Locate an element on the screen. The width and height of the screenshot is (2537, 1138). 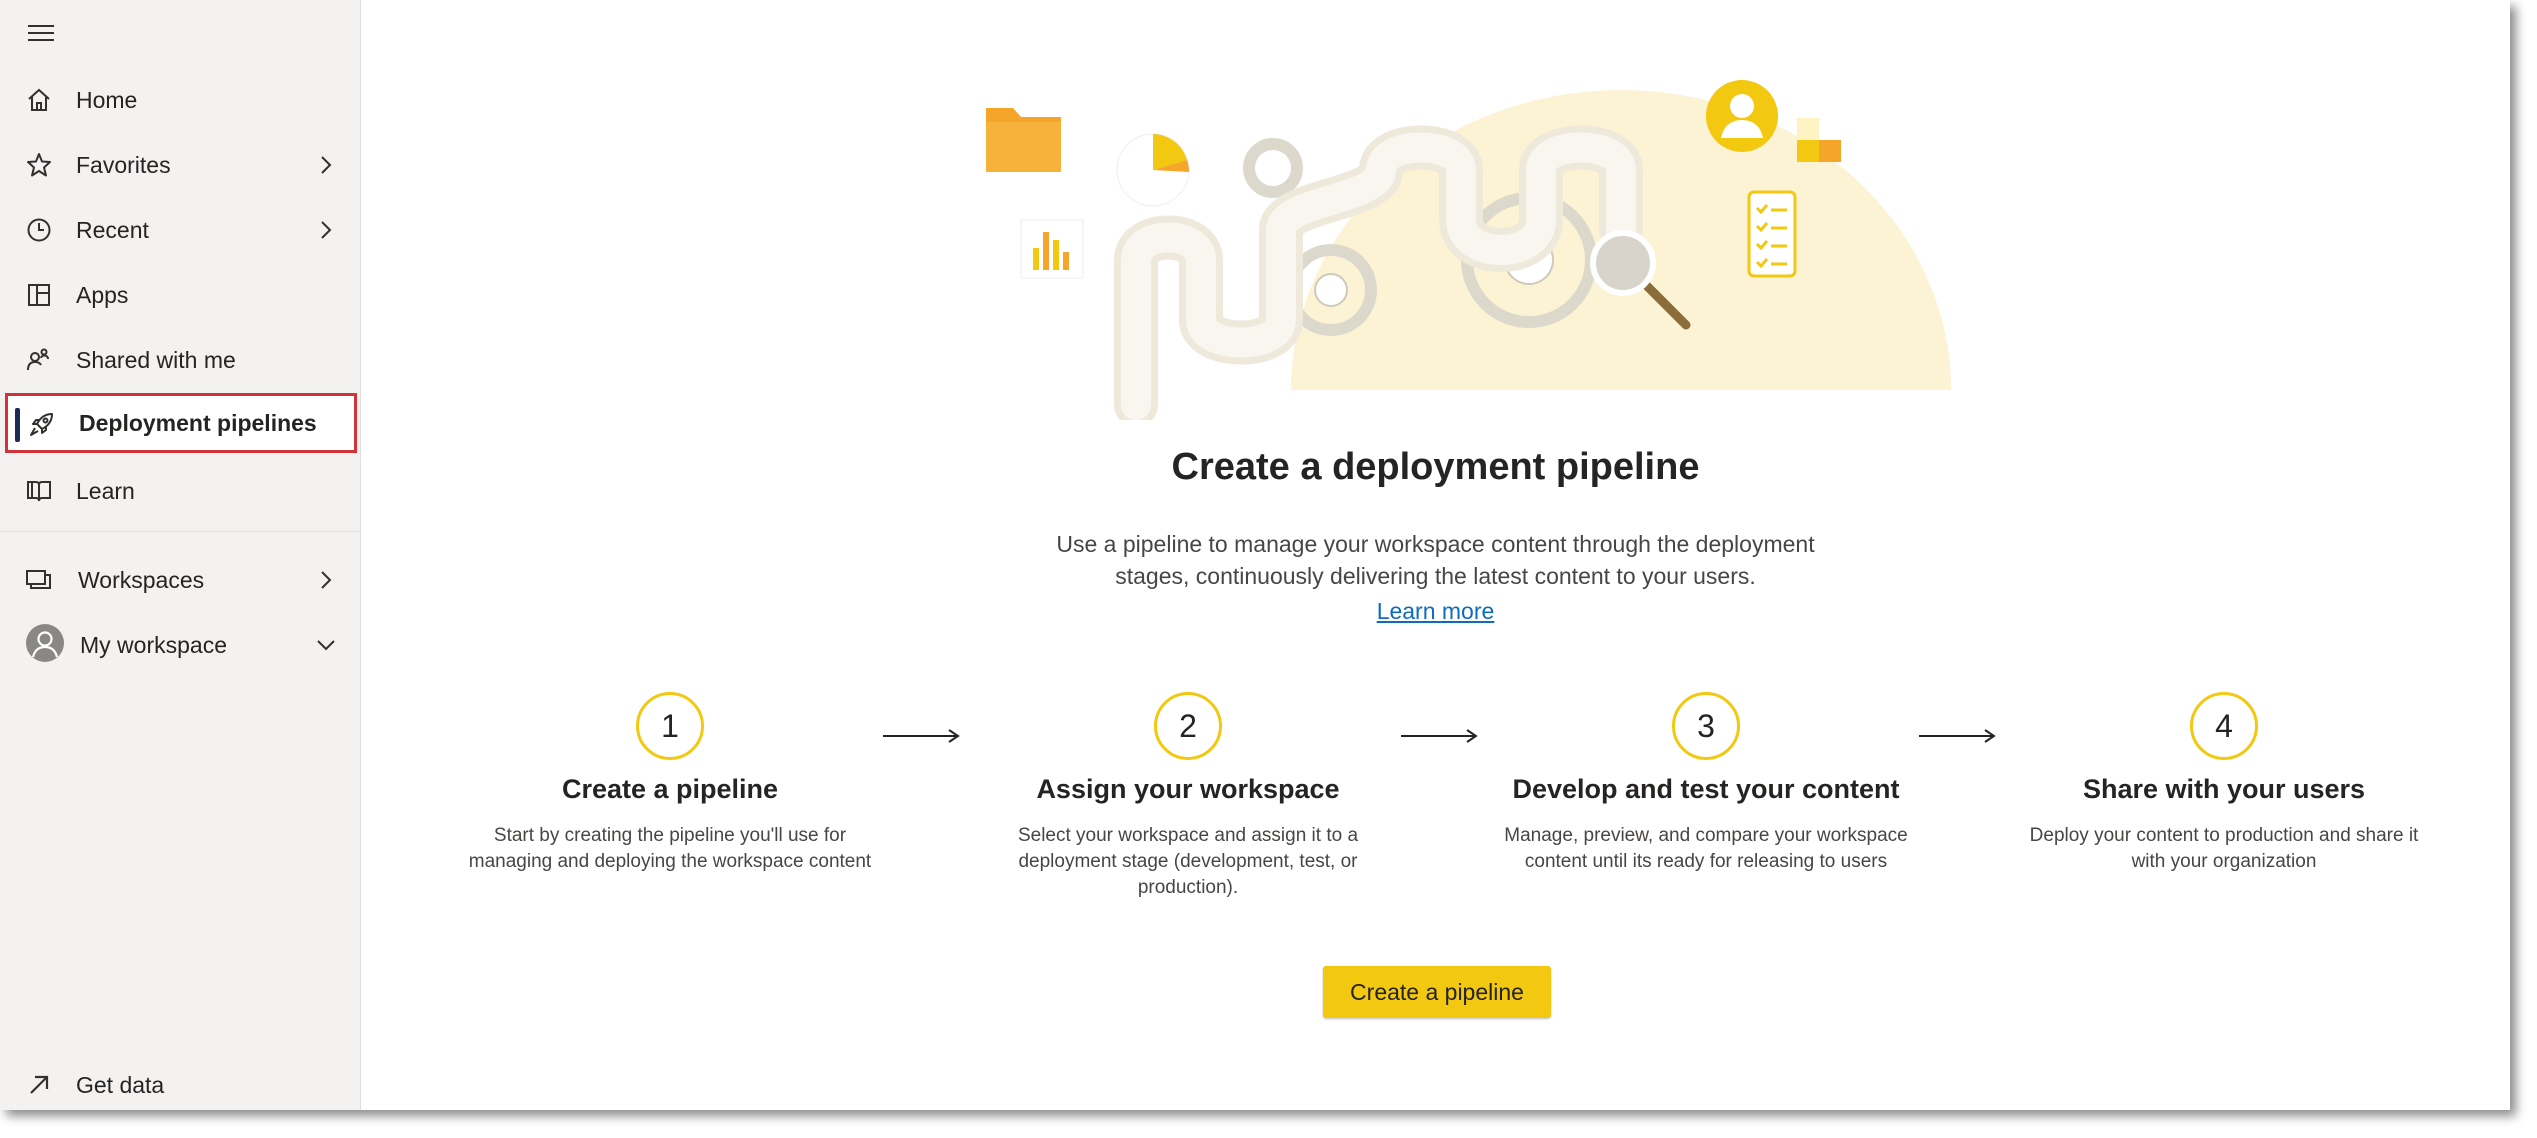
sidebar-item-label: Learn is located at coordinates (105, 490).